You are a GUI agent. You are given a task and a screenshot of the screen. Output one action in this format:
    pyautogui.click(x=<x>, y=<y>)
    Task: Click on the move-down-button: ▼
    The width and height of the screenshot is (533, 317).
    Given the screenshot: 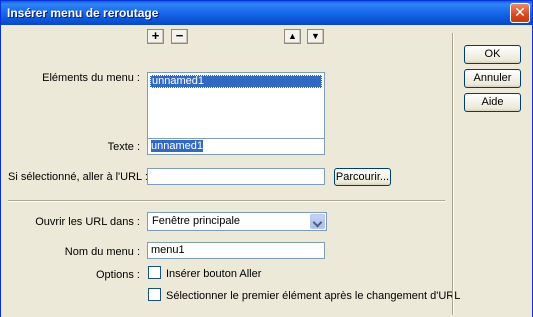 What is the action you would take?
    pyautogui.click(x=315, y=36)
    